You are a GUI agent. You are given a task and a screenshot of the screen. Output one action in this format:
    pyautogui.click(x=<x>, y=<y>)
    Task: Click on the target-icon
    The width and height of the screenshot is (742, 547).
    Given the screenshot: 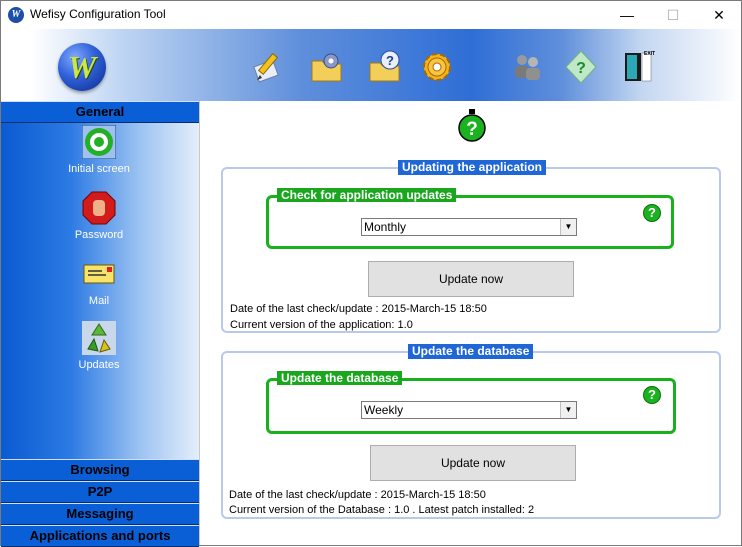 What is the action you would take?
    pyautogui.click(x=99, y=142)
    